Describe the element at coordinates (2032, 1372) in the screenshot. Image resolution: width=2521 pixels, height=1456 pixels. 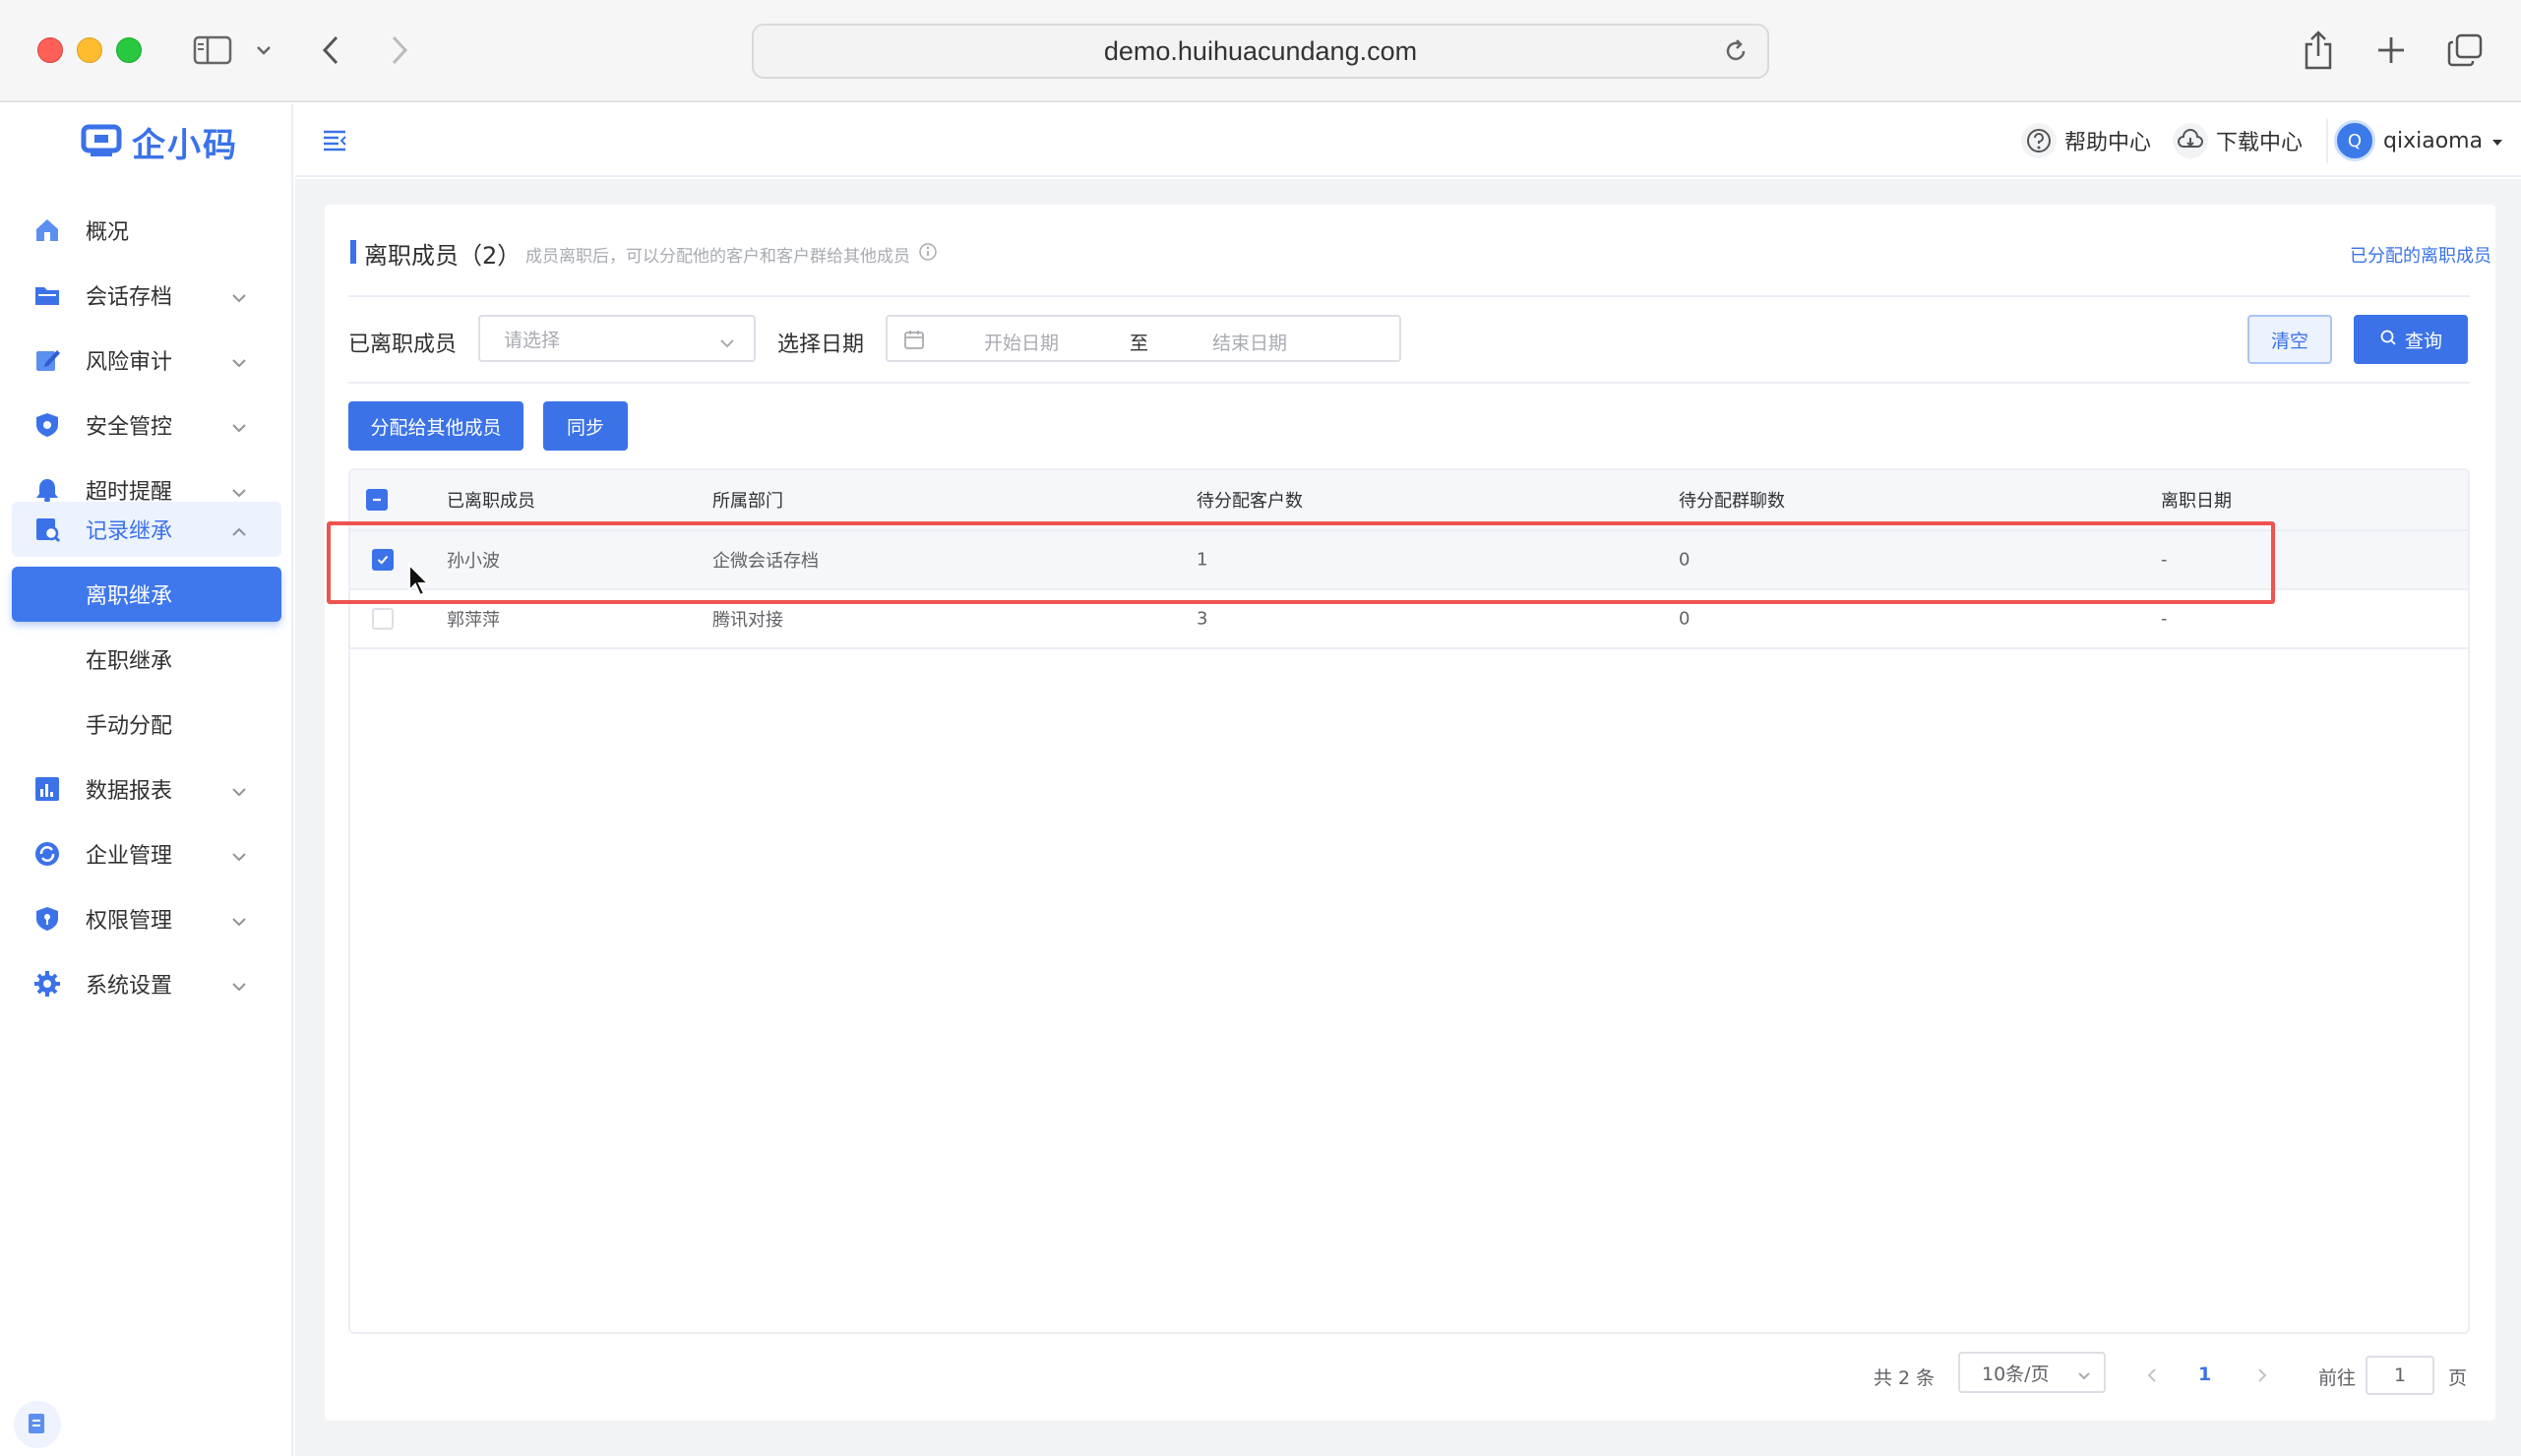
I see `page-size-select: 10条/页` at that location.